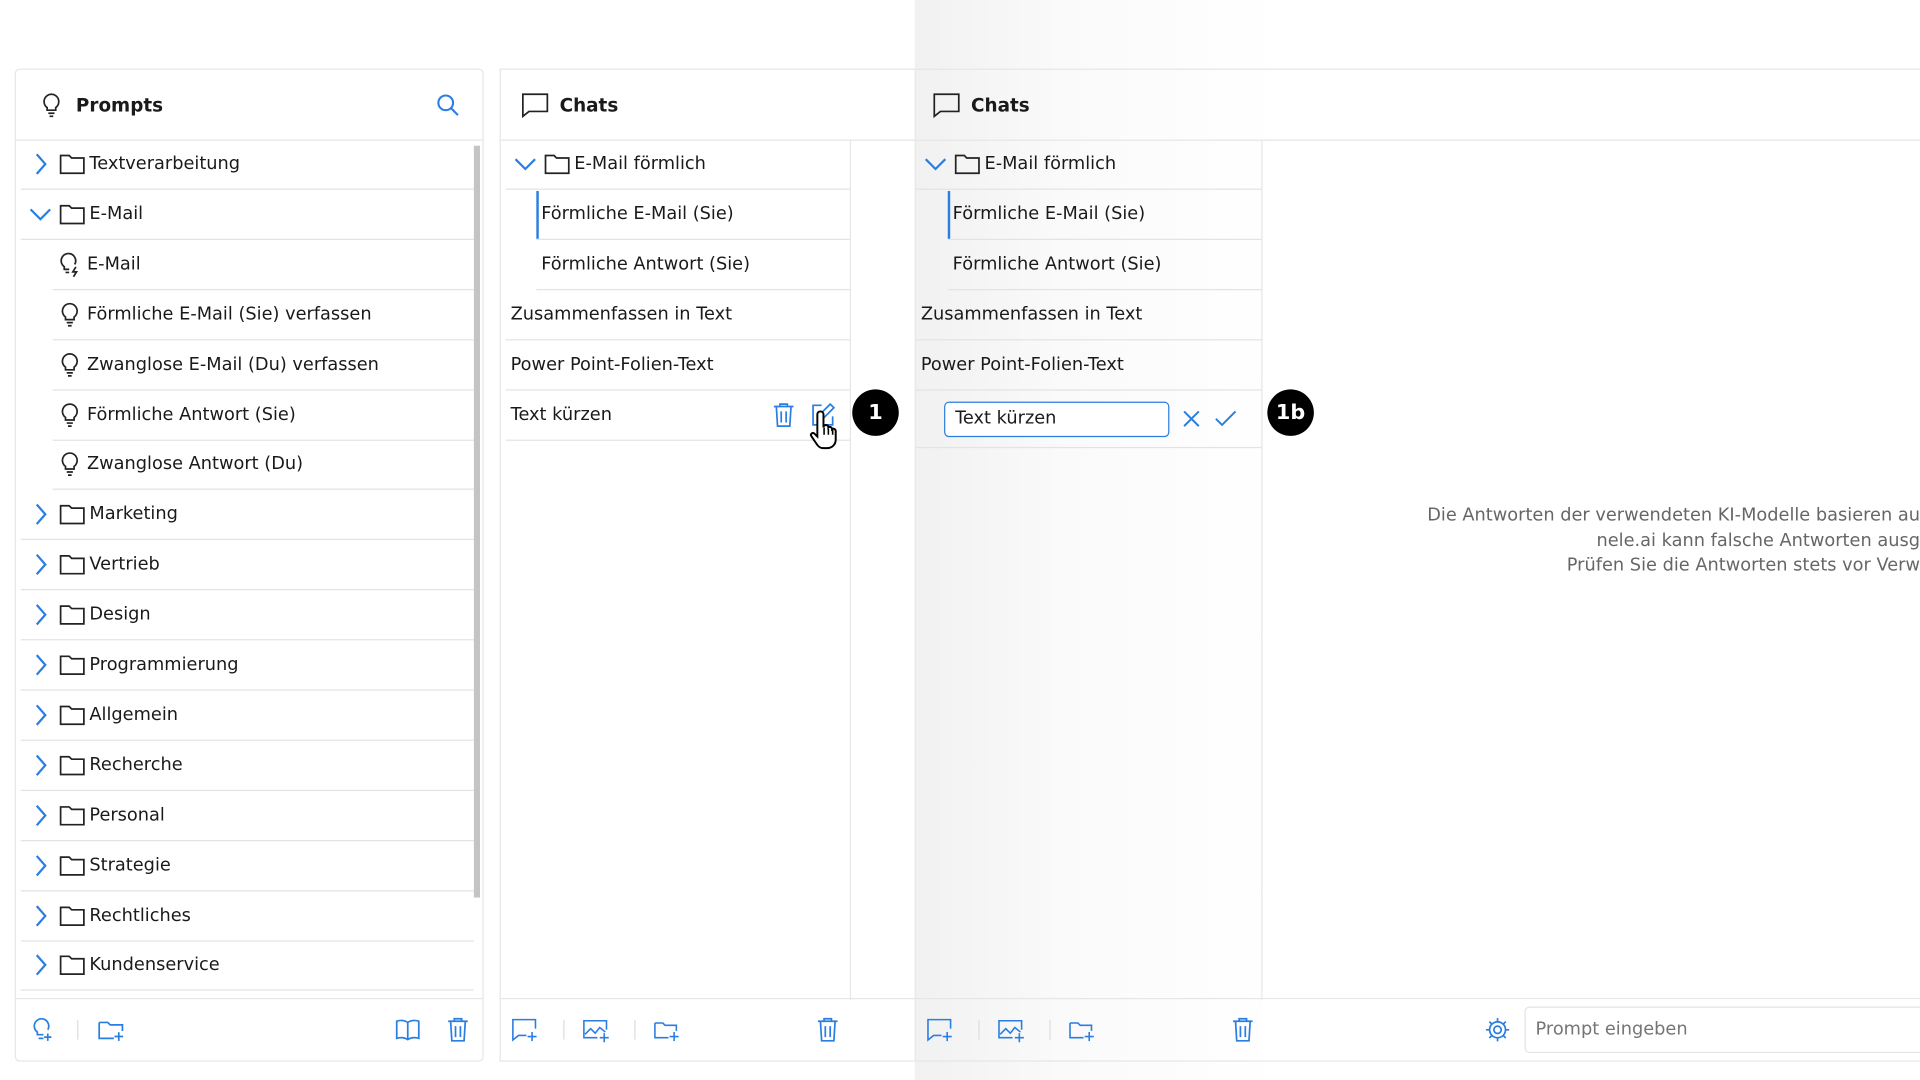 The image size is (1920, 1080). What do you see at coordinates (1758, 540) in the screenshot?
I see `disclaimer-line: nele.ai kann falsche Antworten ausg` at bounding box center [1758, 540].